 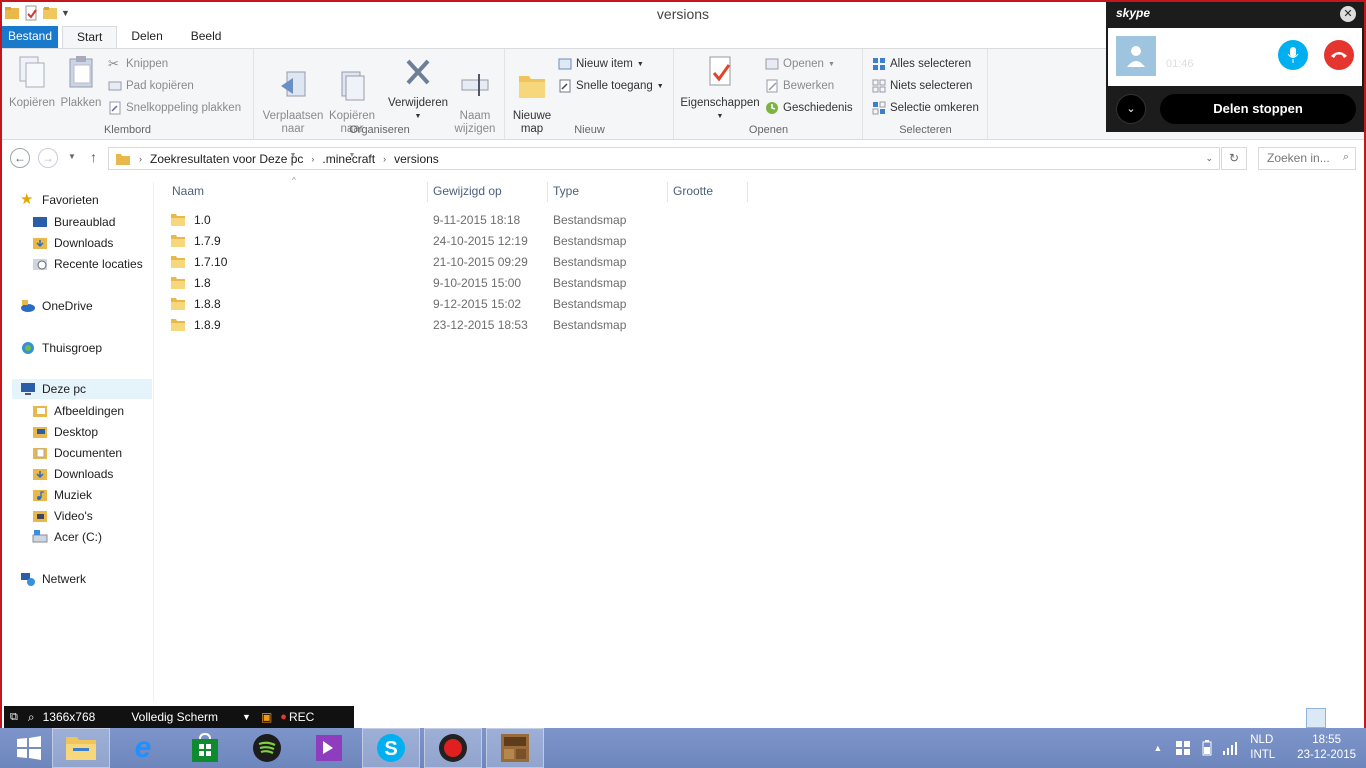 What do you see at coordinates (1136, 56) in the screenshot?
I see `avatar` at bounding box center [1136, 56].